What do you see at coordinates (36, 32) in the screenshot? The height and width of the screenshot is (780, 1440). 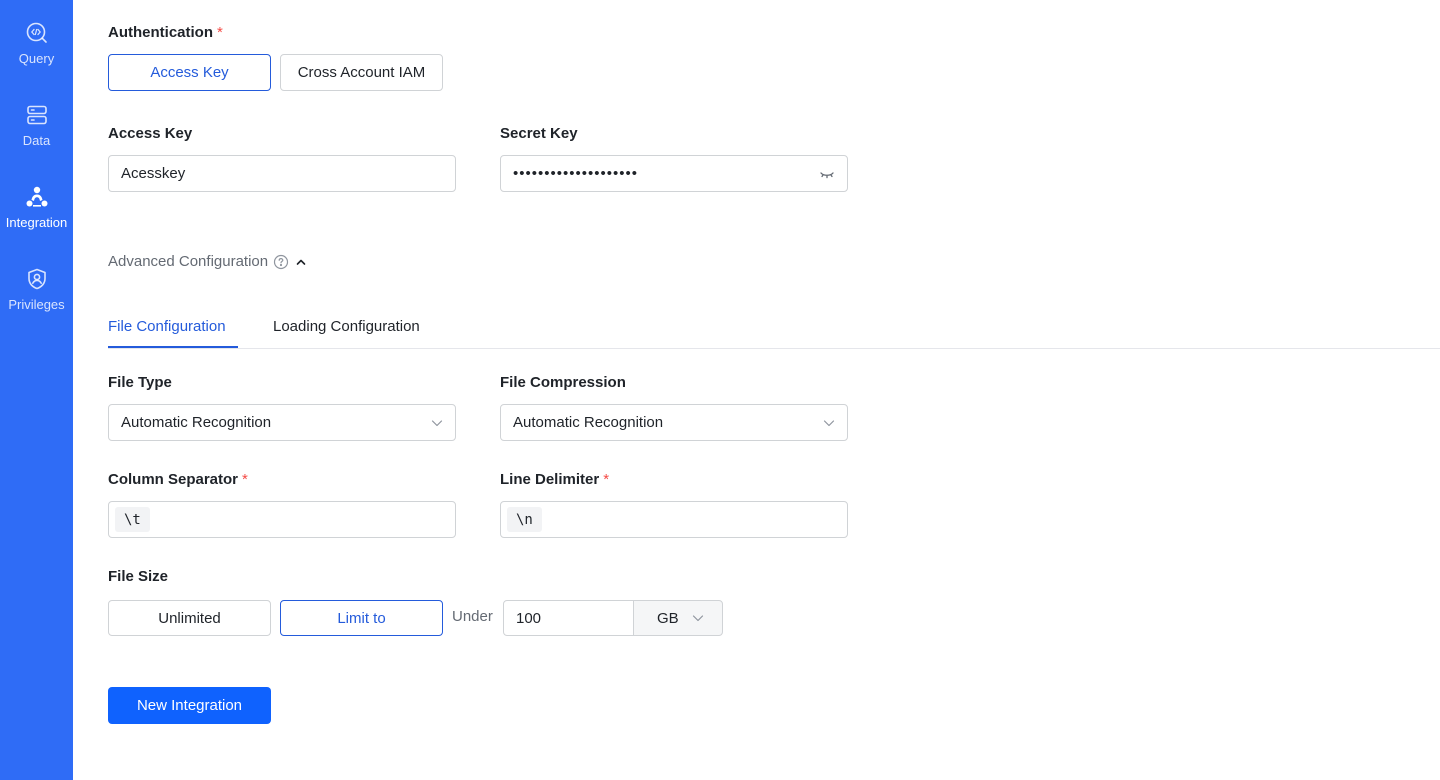 I see `query-icon` at bounding box center [36, 32].